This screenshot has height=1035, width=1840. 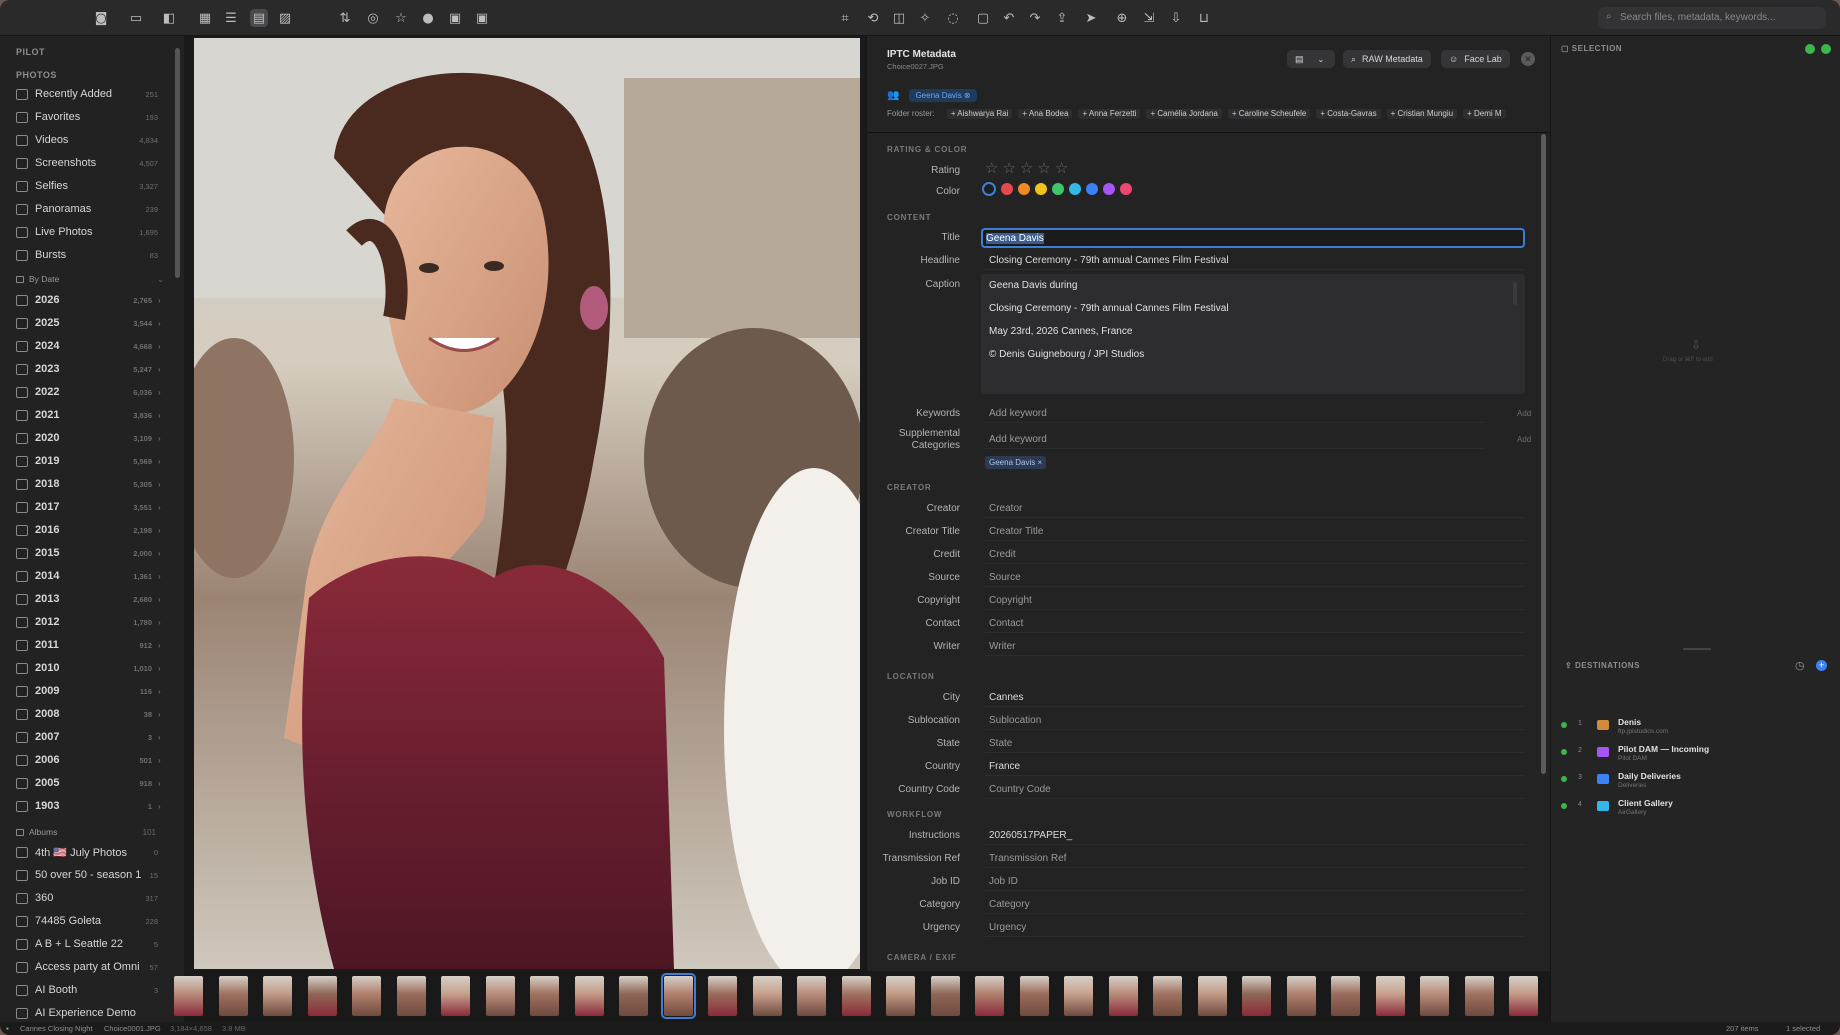 I want to click on sidebar-year: 2026 2,765 ›, so click(x=90, y=300).